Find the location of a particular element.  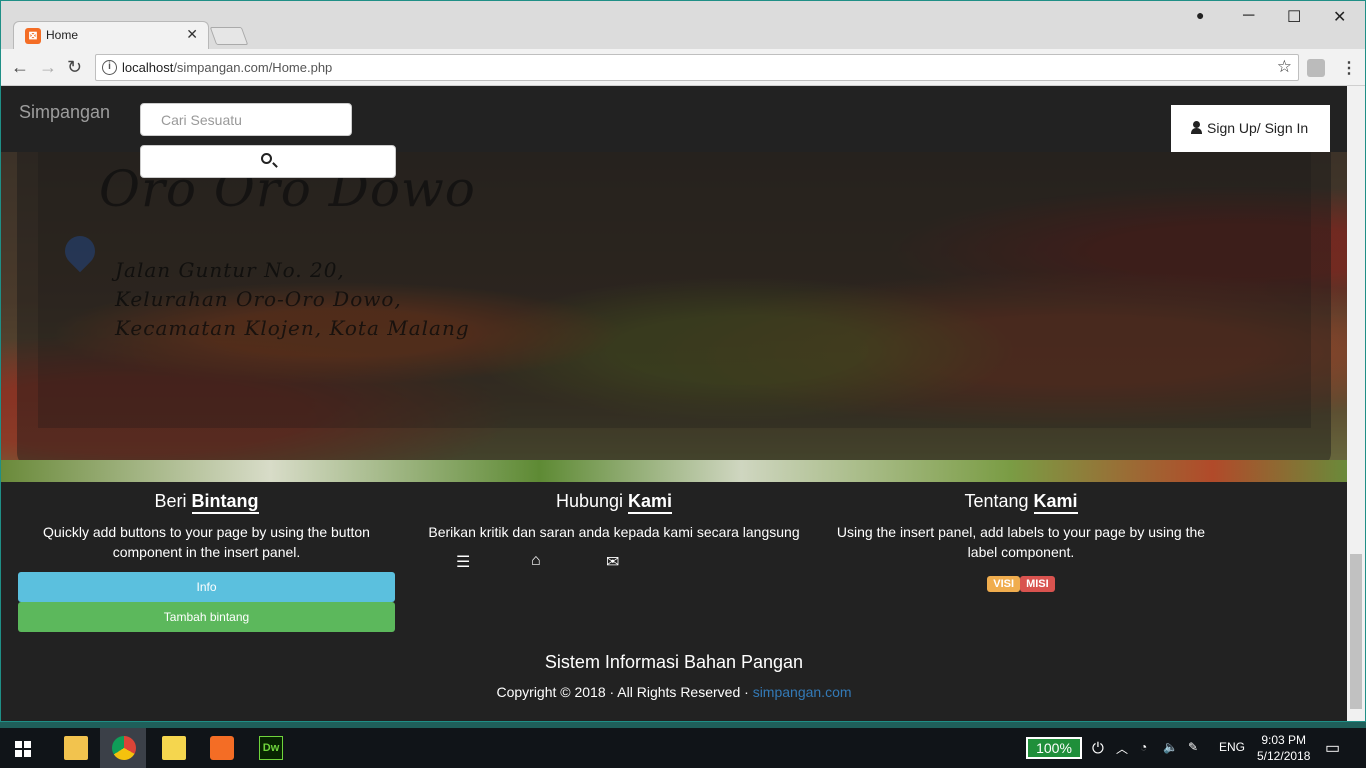

search-icon is located at coordinates (266, 158).